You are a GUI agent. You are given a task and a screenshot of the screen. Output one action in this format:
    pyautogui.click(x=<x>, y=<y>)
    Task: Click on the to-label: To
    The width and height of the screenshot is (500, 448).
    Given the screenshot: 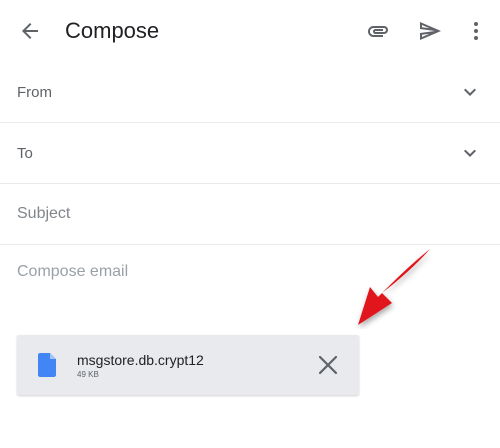 What is the action you would take?
    pyautogui.click(x=25, y=153)
    